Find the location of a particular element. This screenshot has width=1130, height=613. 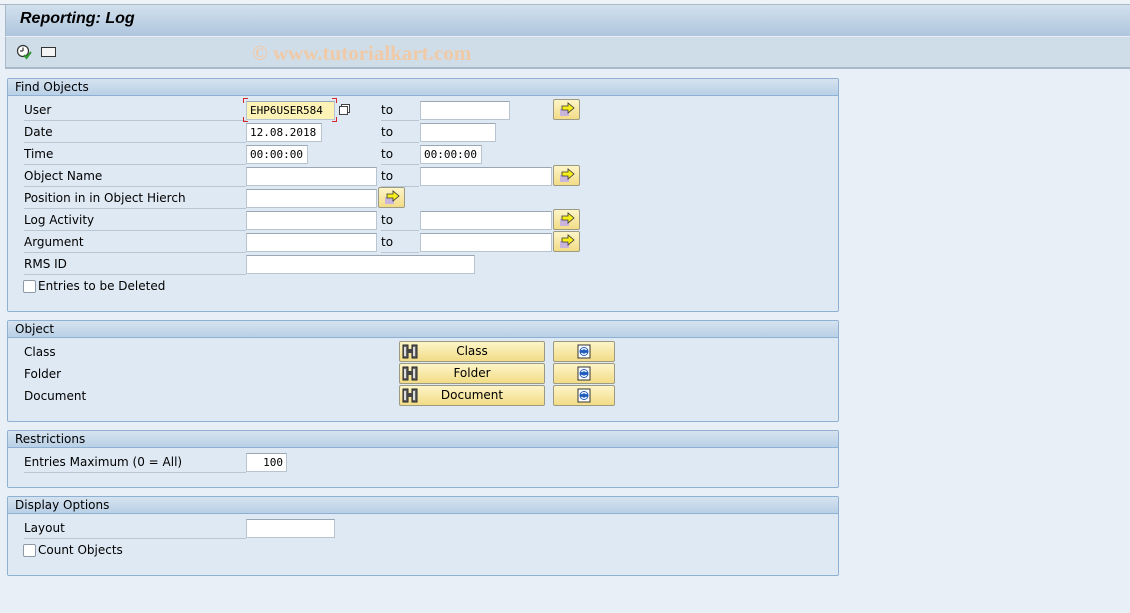

log-activity-to-input is located at coordinates (486, 220).